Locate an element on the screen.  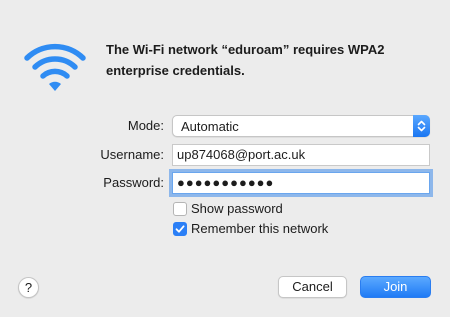
mode-label: Mode: is located at coordinates (145, 125).